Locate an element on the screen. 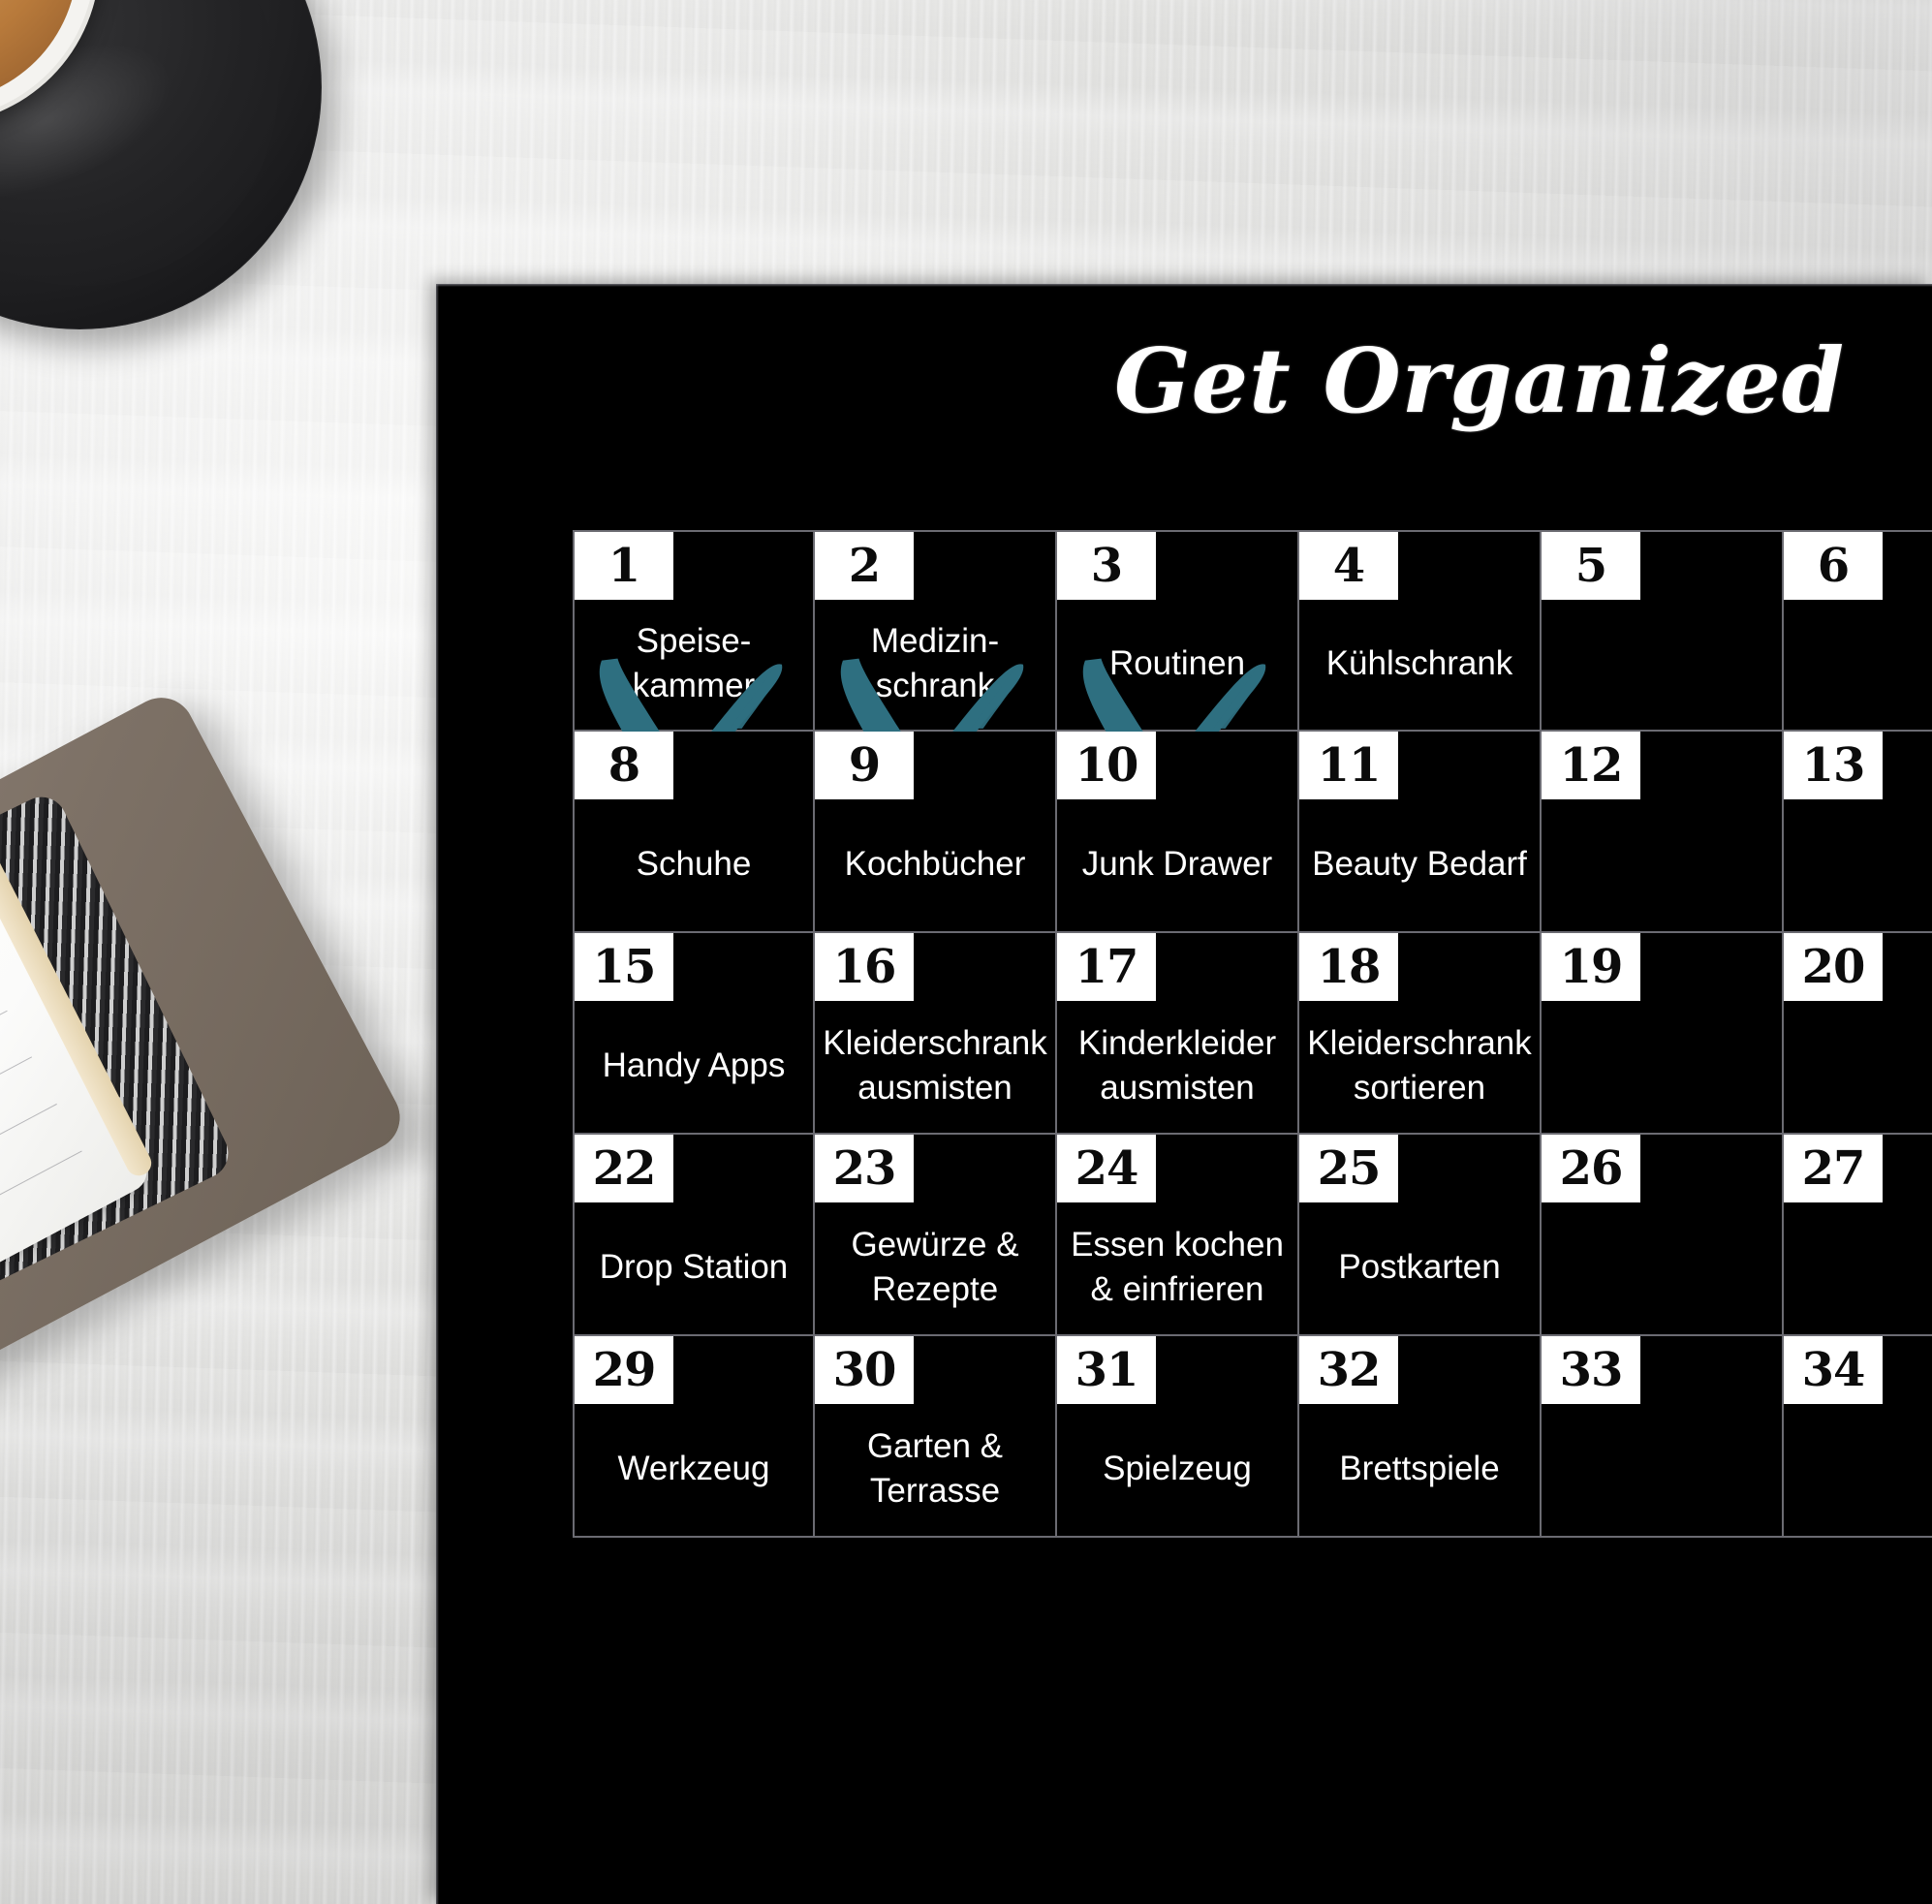  calendar-cell: 10 Junk Drawer is located at coordinates (1178, 833).